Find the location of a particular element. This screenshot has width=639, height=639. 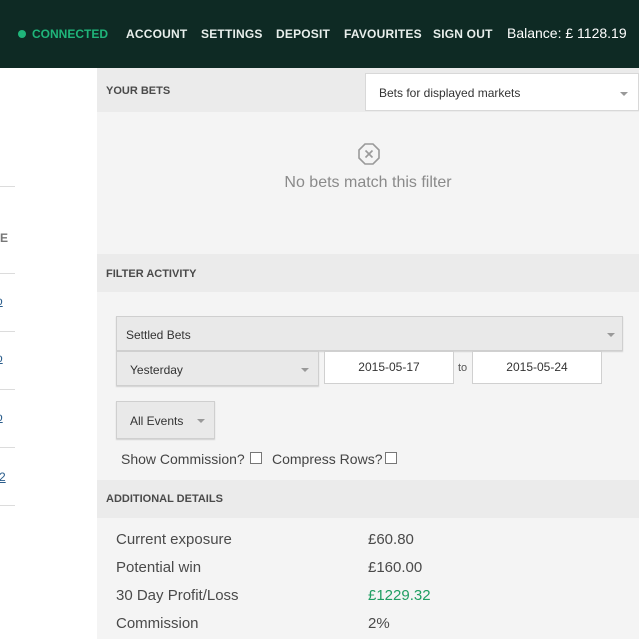

date-range-to-label: to is located at coordinates (463, 368).